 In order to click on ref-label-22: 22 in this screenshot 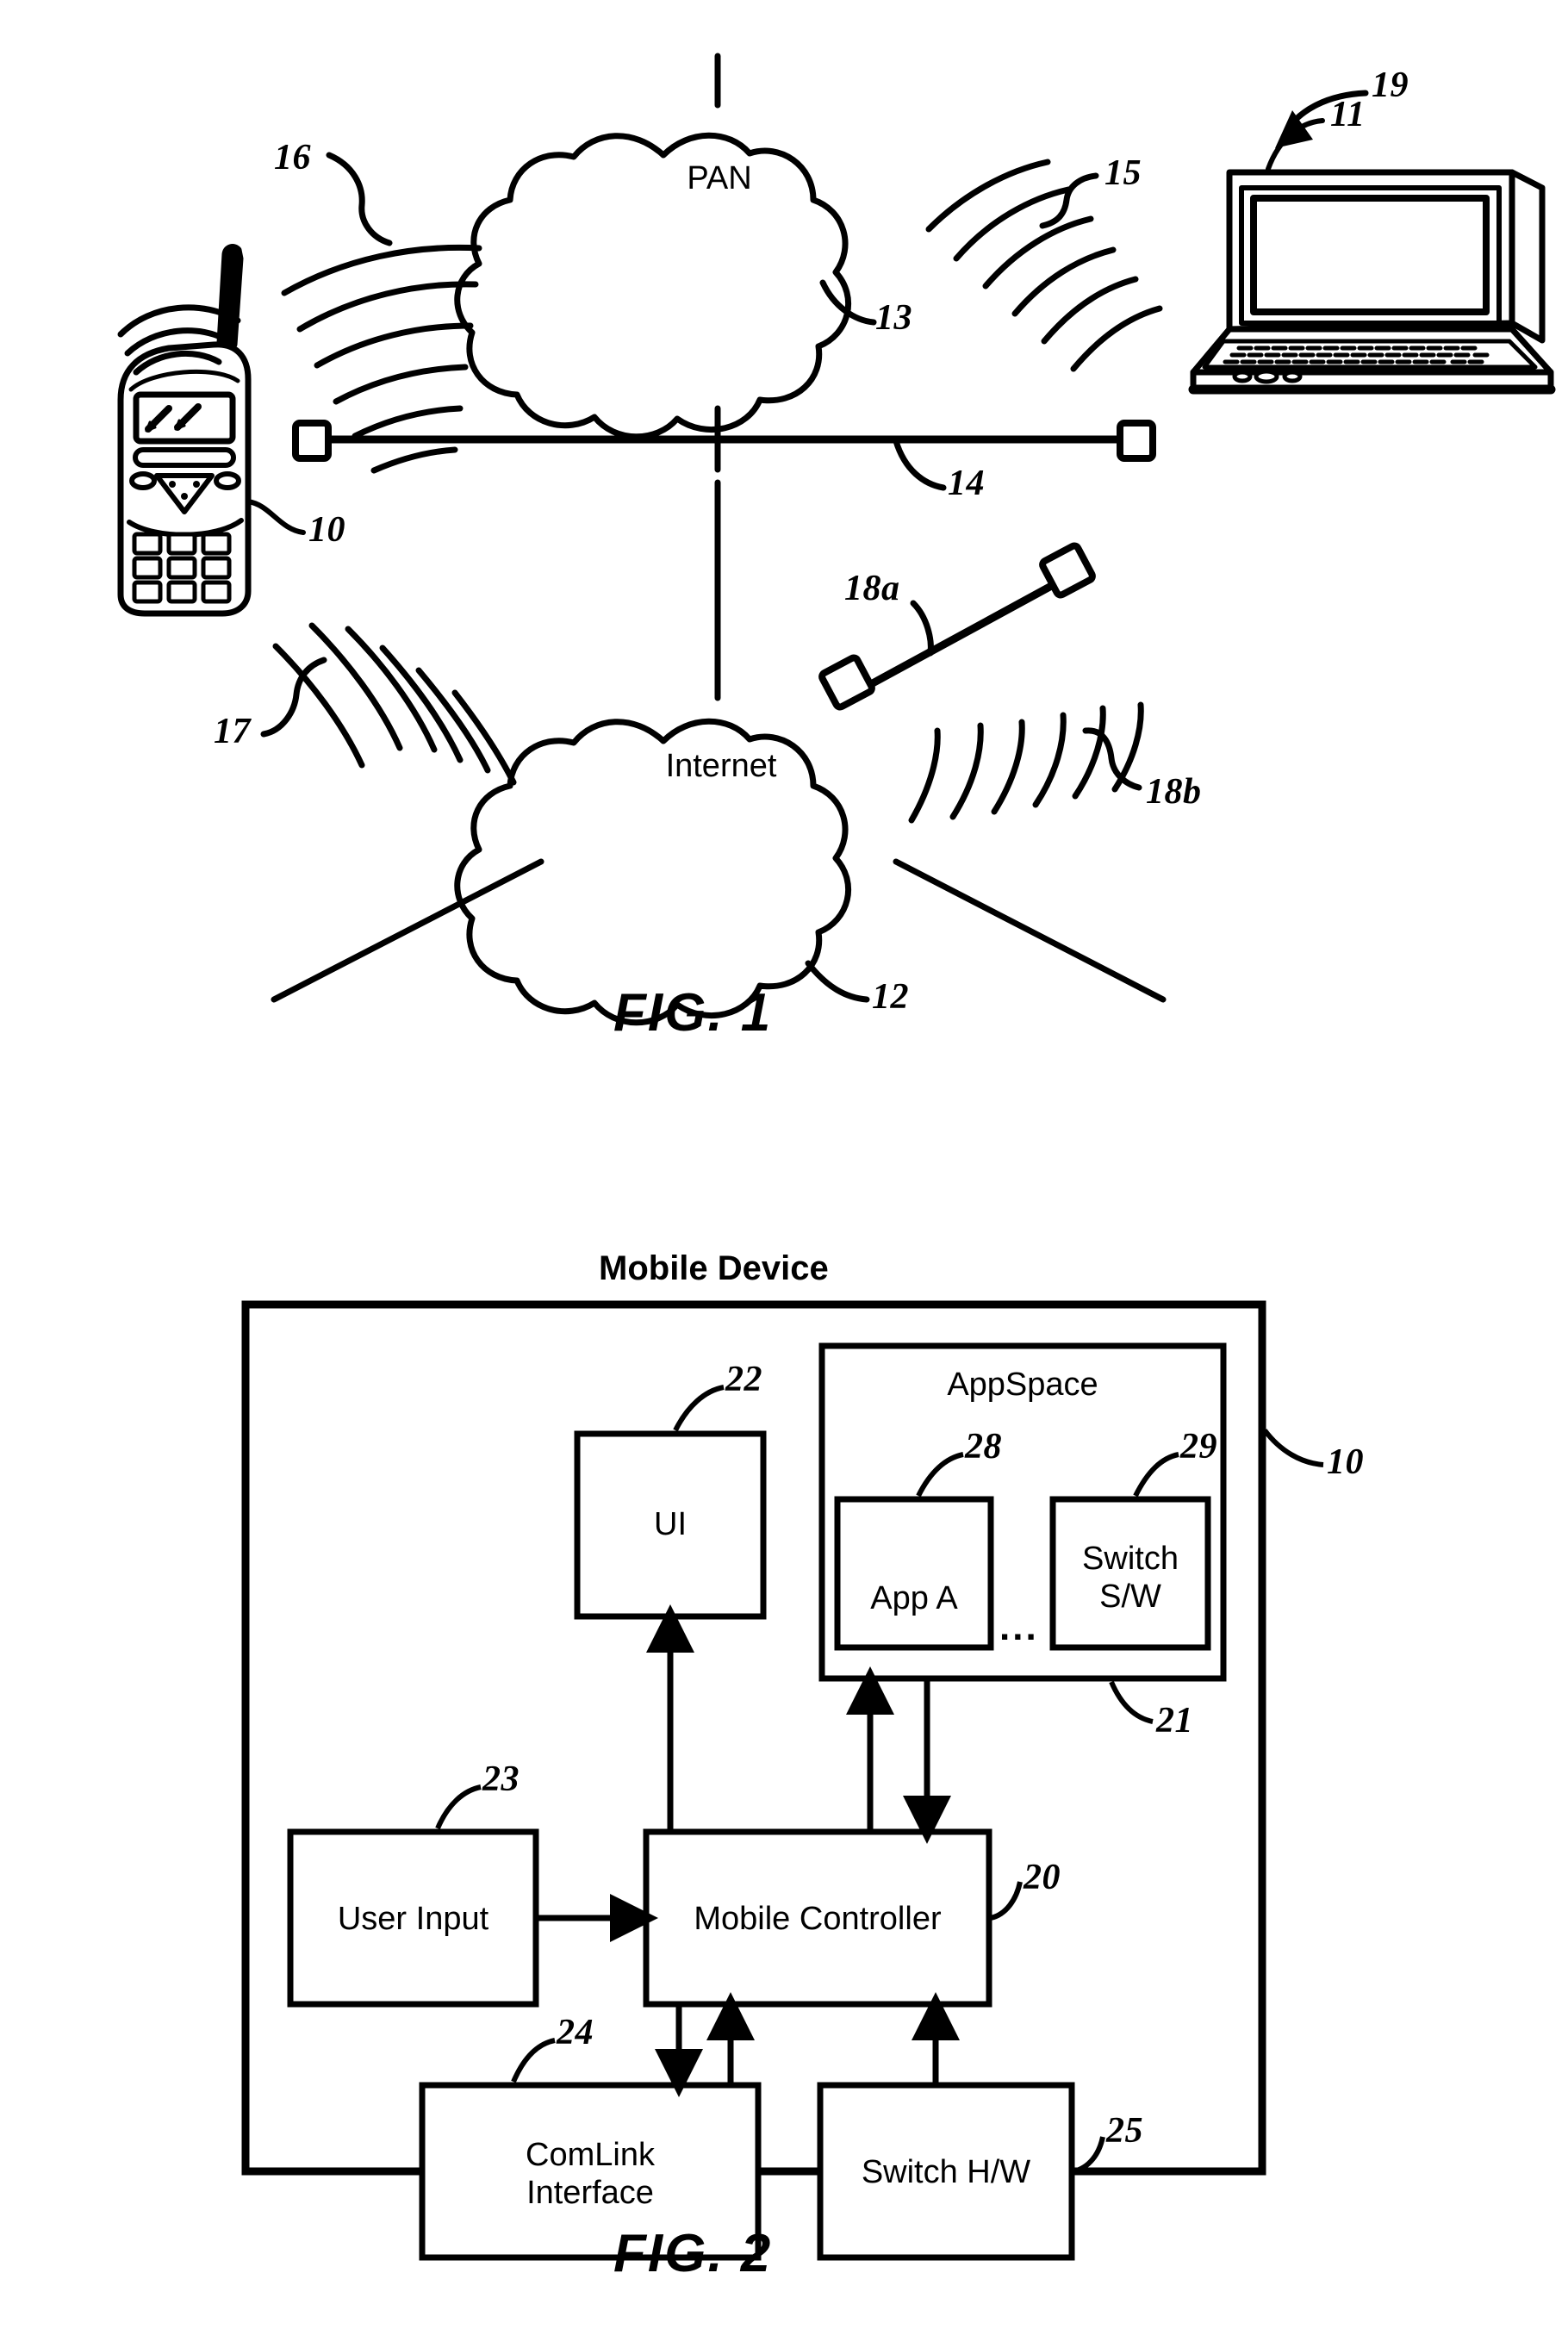, I will do `click(743, 1380)`.